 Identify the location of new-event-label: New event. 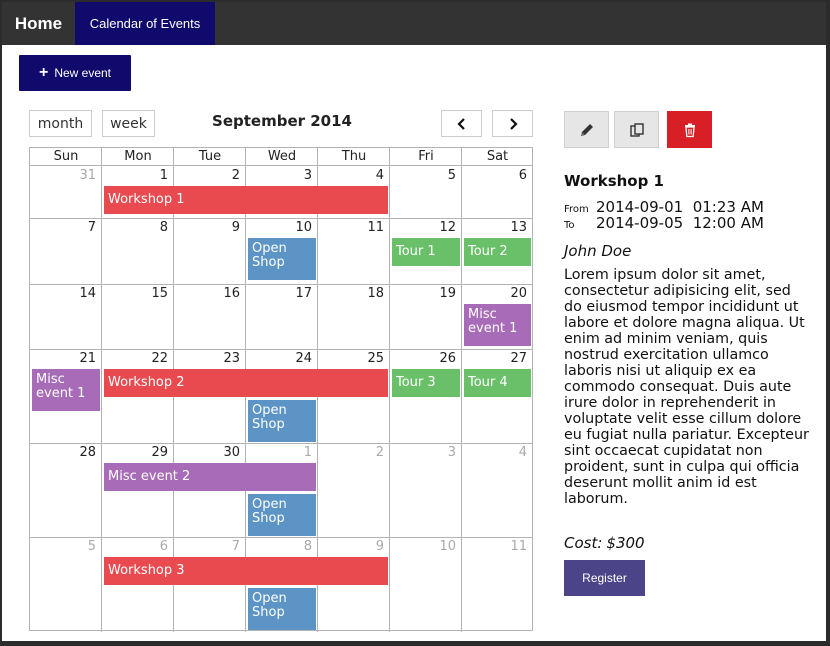
(83, 73).